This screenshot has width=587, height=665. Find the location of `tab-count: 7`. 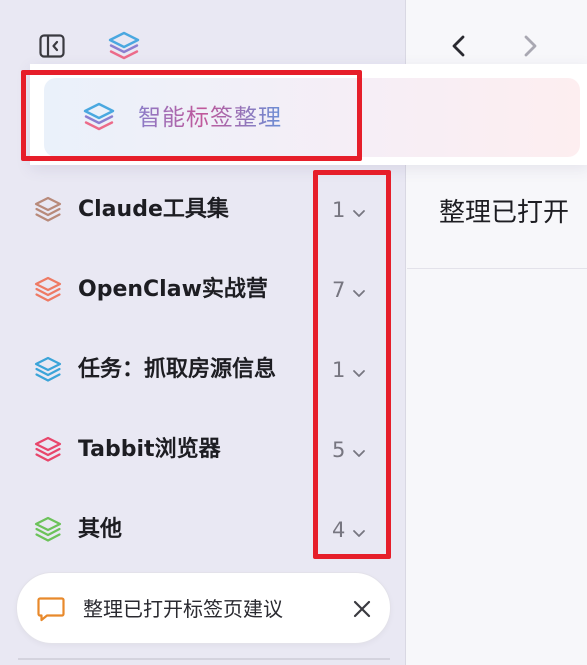

tab-count: 7 is located at coordinates (339, 290).